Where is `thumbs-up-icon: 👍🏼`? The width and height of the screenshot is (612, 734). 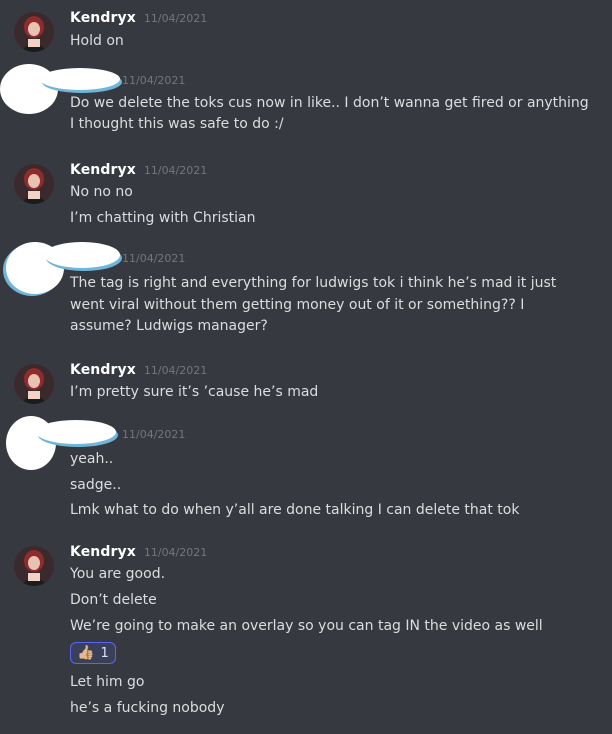
thumbs-up-icon: 👍🏼 is located at coordinates (86, 653).